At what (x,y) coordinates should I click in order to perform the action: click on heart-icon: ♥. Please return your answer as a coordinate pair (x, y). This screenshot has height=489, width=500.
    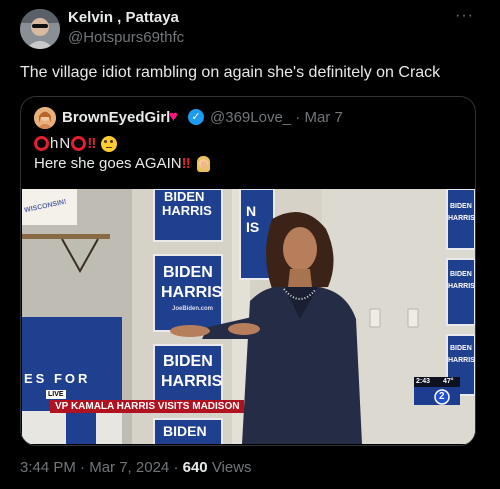
    Looking at the image, I should click on (173, 116).